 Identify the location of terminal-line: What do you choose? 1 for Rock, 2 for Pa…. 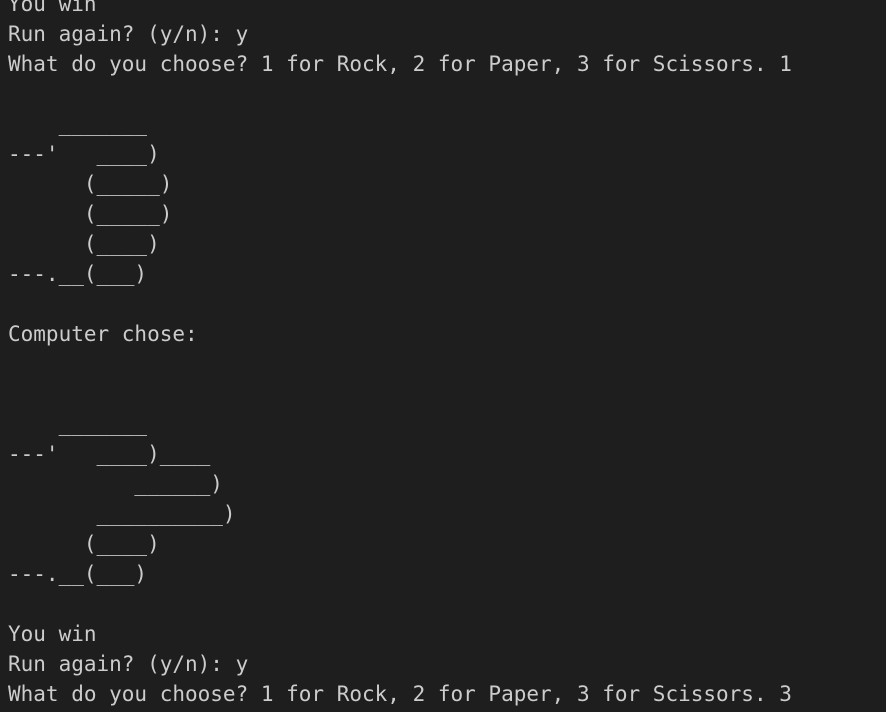
(400, 64).